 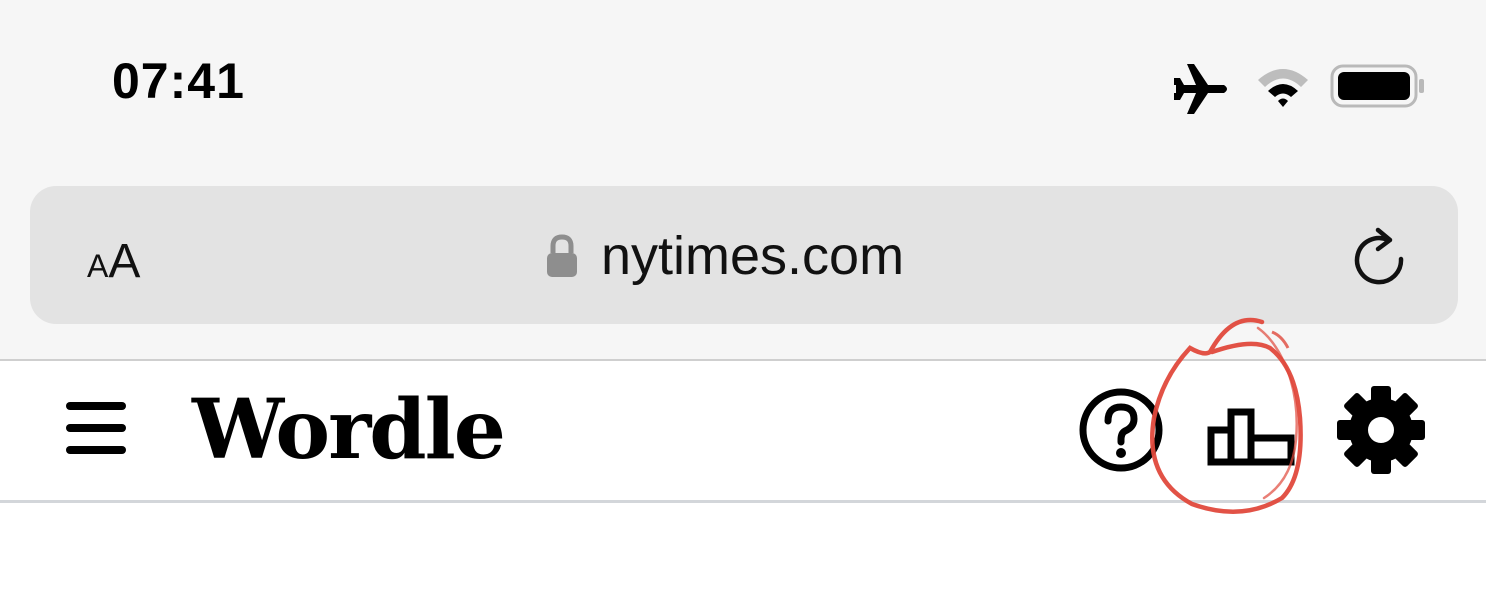 What do you see at coordinates (1251, 437) in the screenshot?
I see `statistics-icon` at bounding box center [1251, 437].